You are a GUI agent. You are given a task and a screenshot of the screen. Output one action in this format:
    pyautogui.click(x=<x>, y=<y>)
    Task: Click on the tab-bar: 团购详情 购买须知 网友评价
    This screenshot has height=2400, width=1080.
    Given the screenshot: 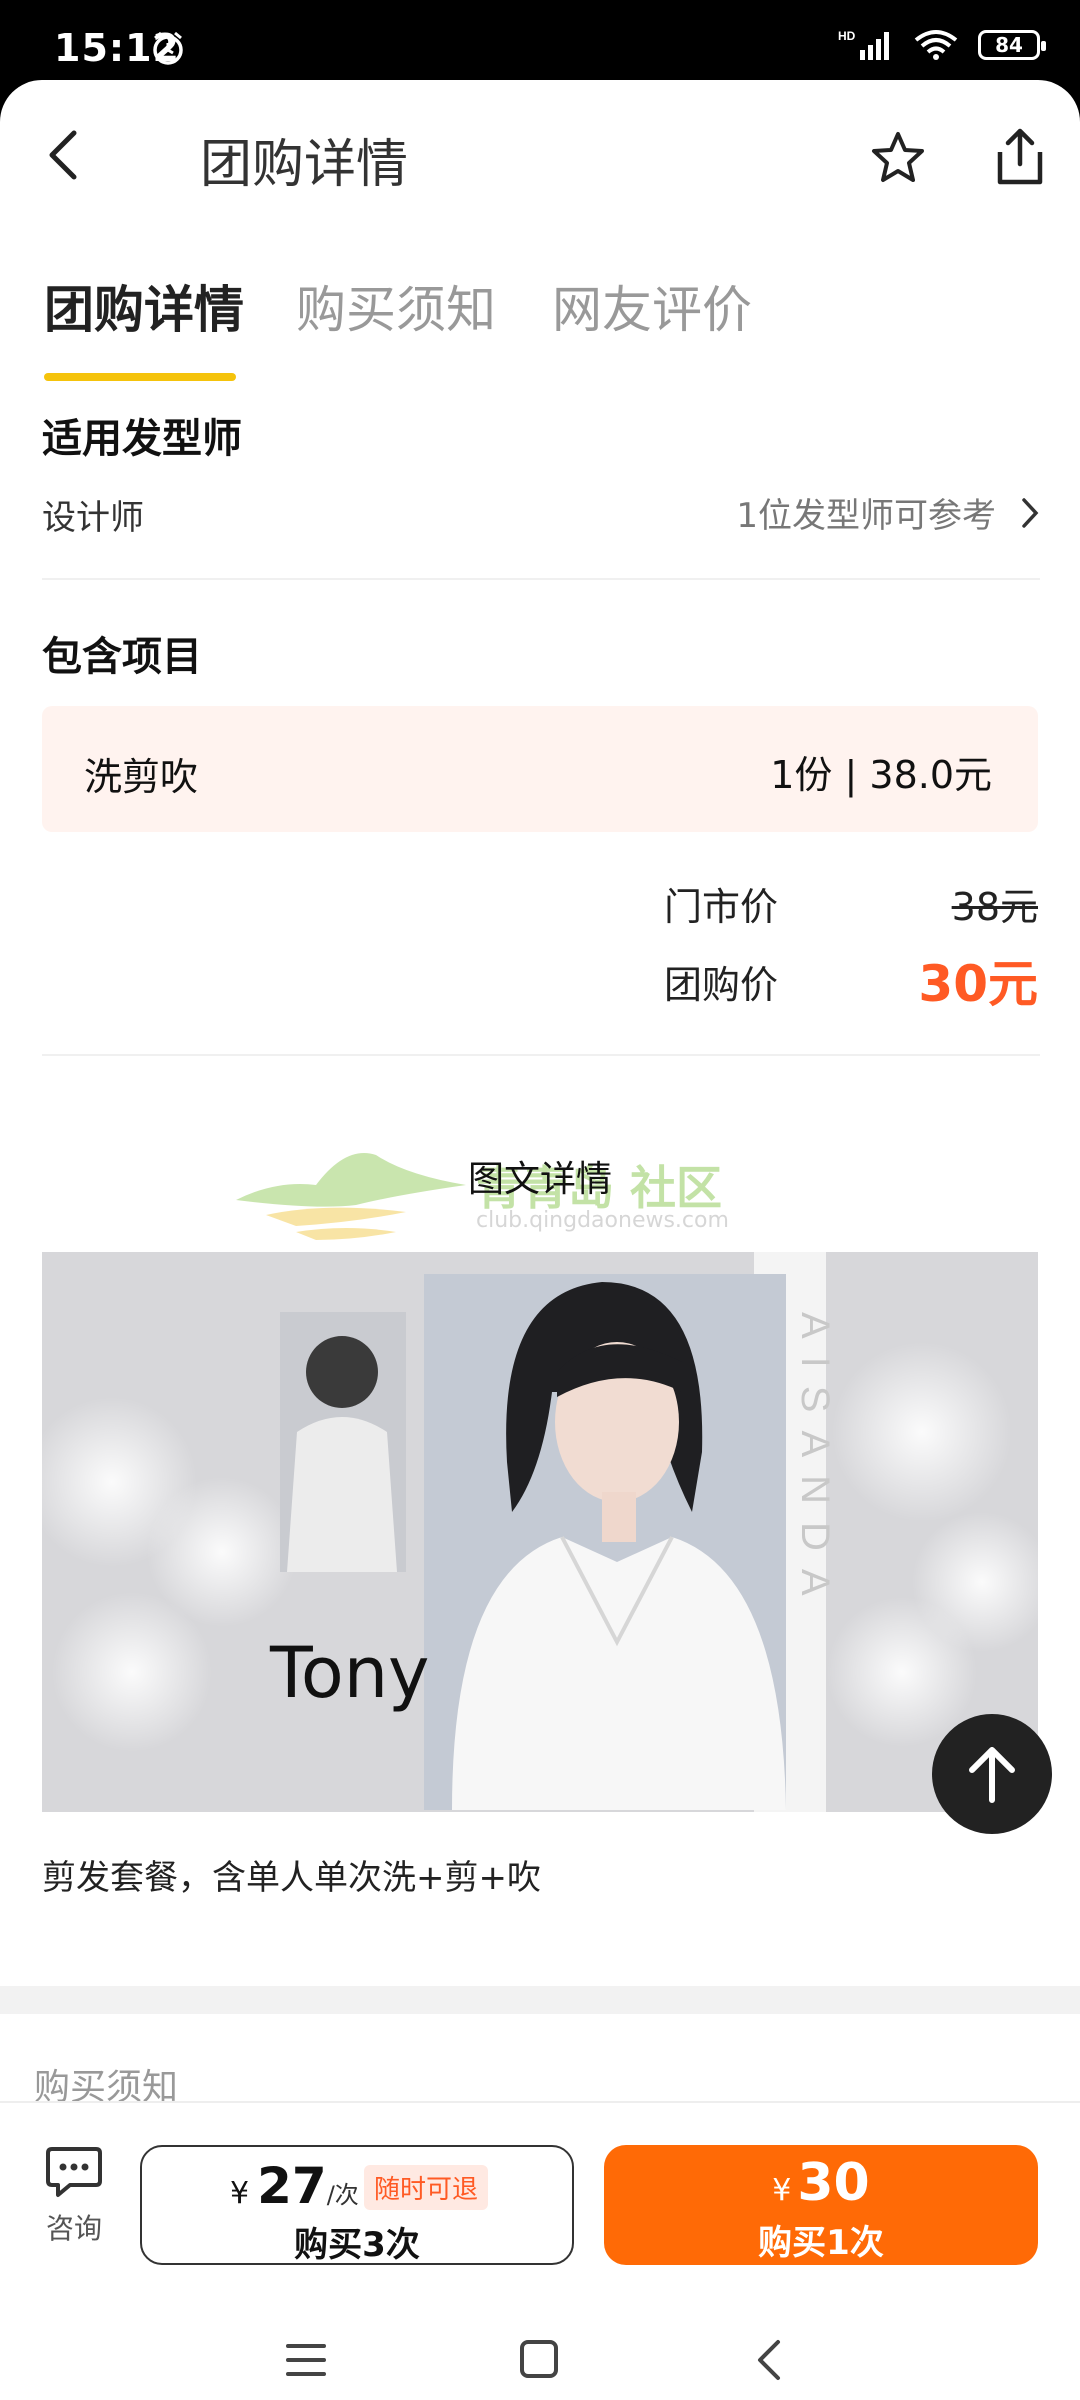 What is the action you would take?
    pyautogui.click(x=540, y=315)
    